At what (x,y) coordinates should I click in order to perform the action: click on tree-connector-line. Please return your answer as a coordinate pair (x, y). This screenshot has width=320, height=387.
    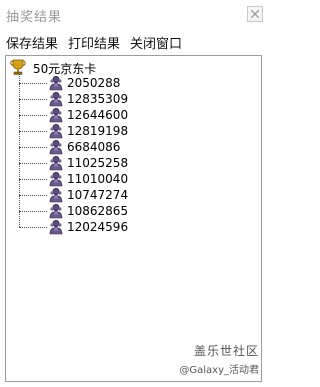
    Looking at the image, I should click on (19, 150).